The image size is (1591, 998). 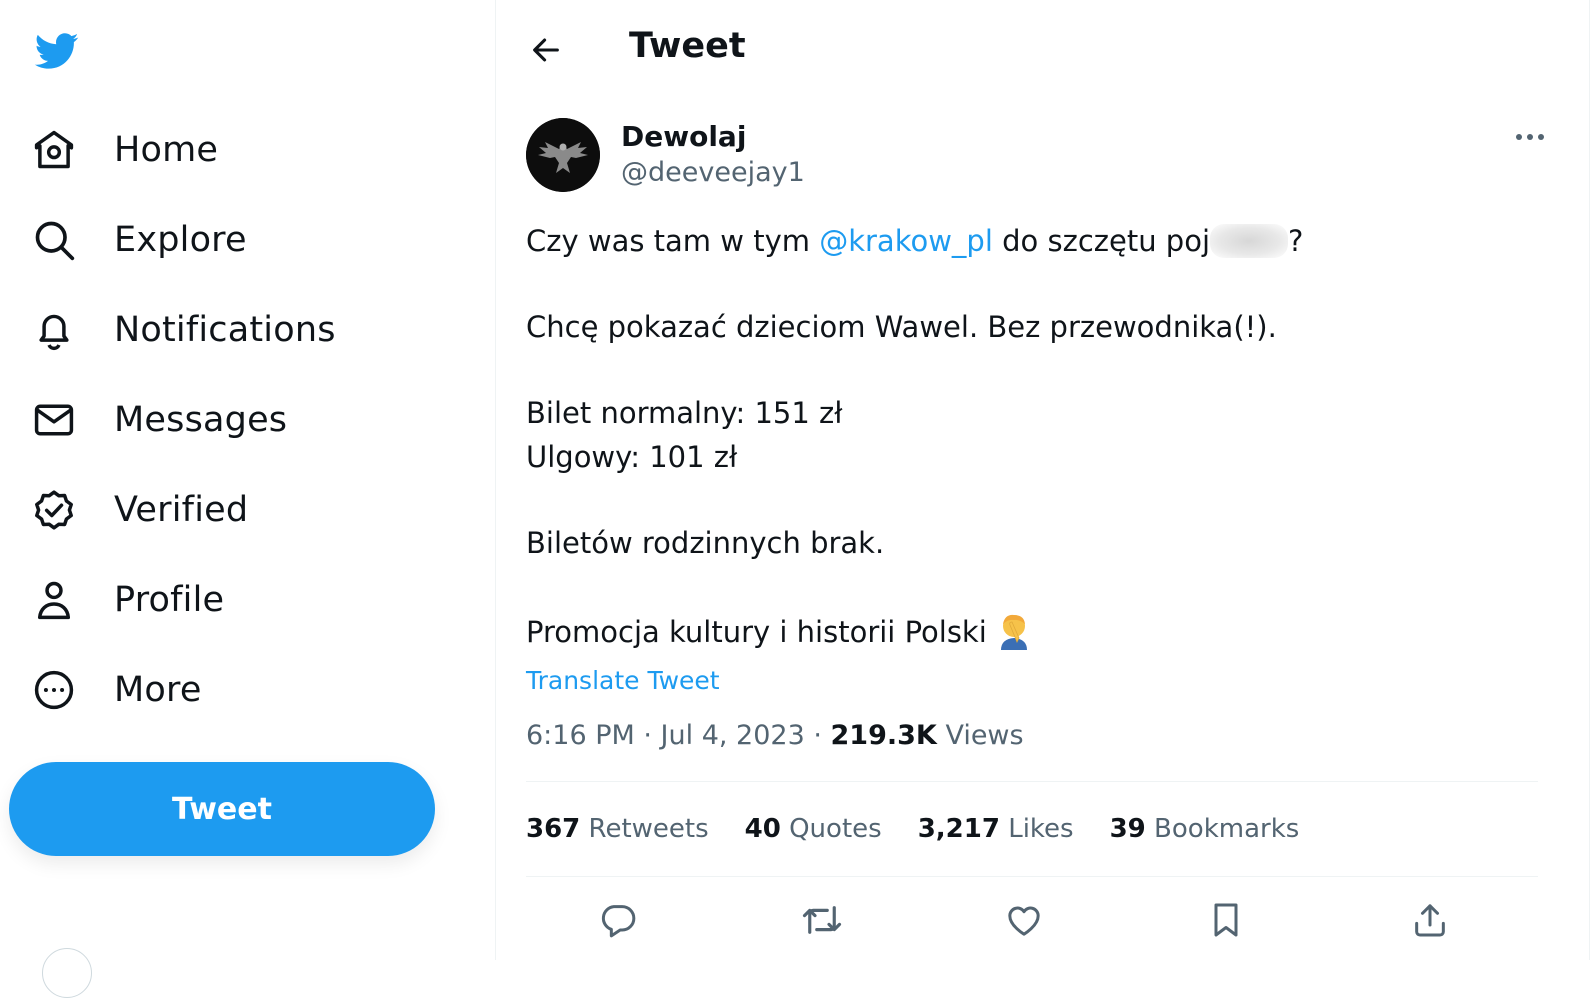 What do you see at coordinates (553, 829) in the screenshot?
I see `retweets-count: 367` at bounding box center [553, 829].